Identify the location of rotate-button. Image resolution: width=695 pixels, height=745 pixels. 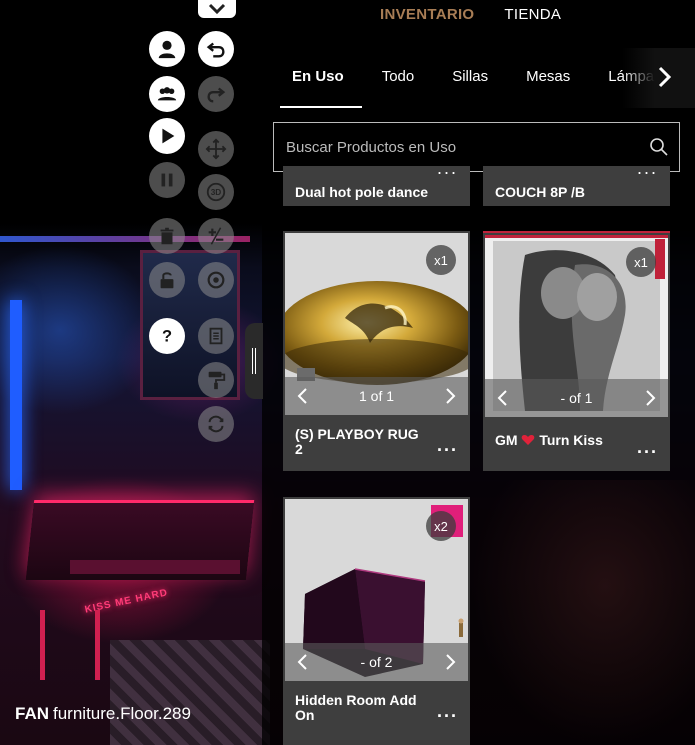
(216, 280).